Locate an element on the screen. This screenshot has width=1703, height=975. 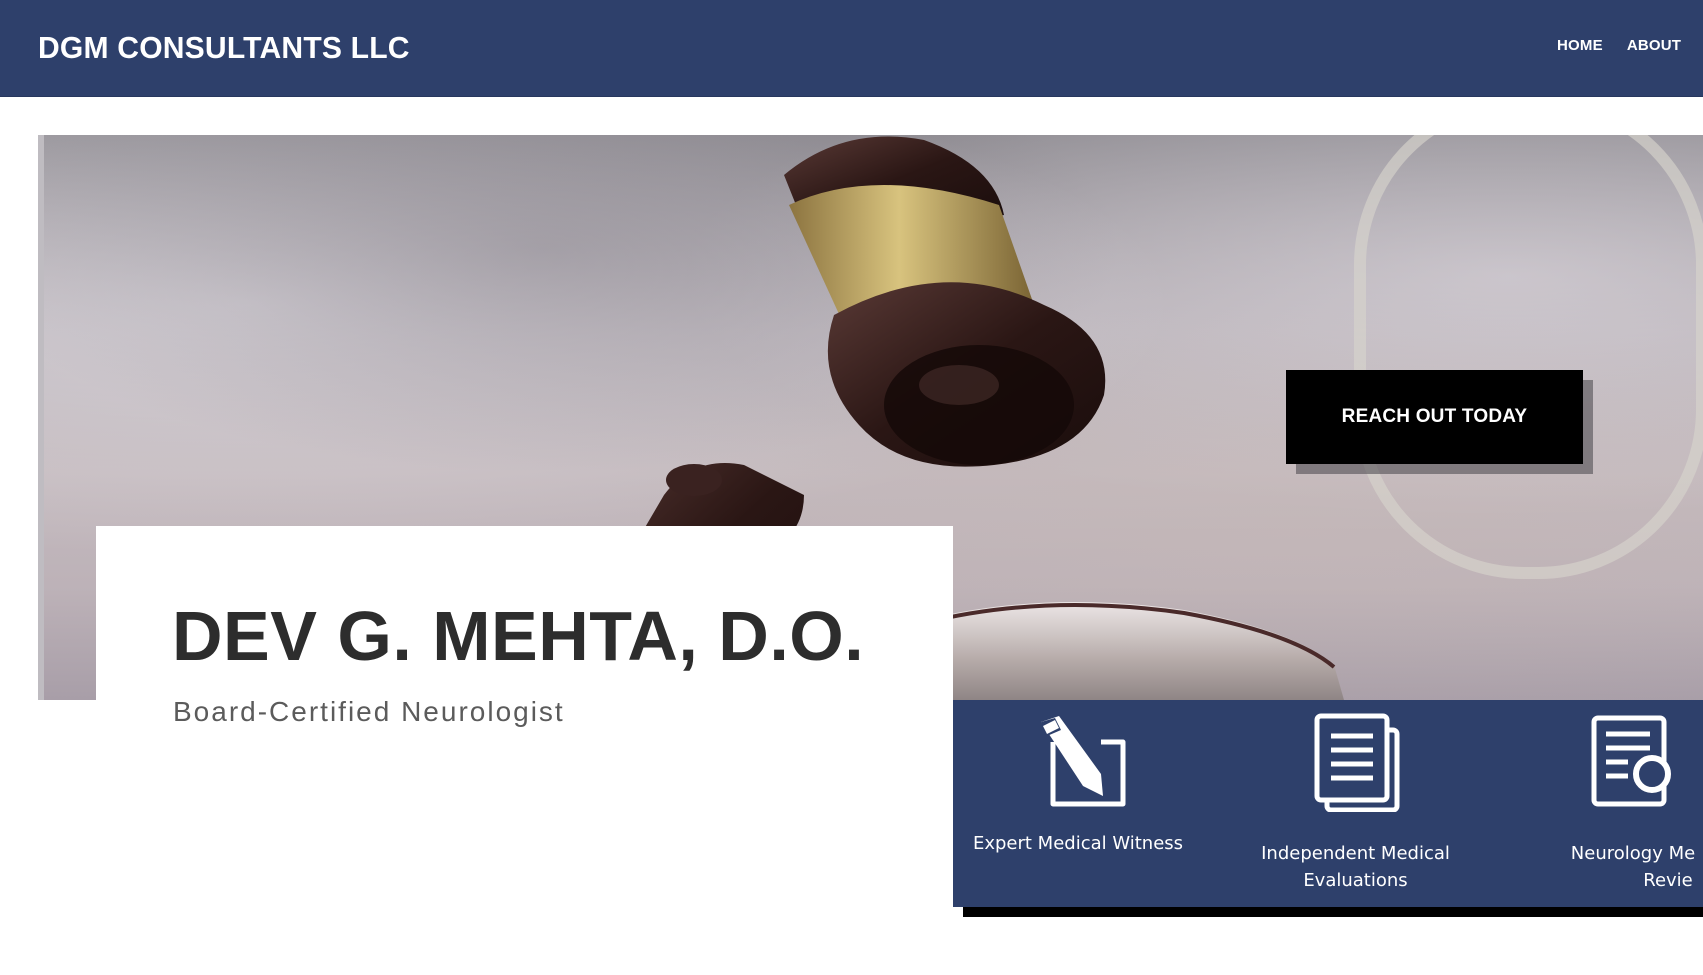
service-label: Independent Medical Evaluations is located at coordinates (1355, 867).